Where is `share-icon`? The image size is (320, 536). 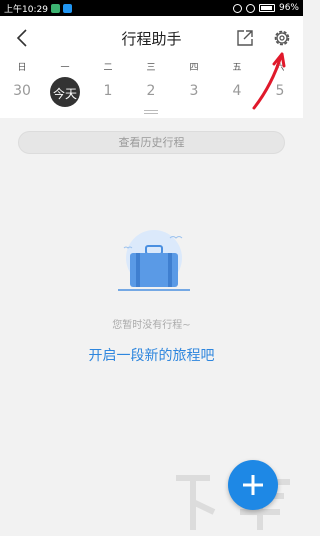 share-icon is located at coordinates (245, 38).